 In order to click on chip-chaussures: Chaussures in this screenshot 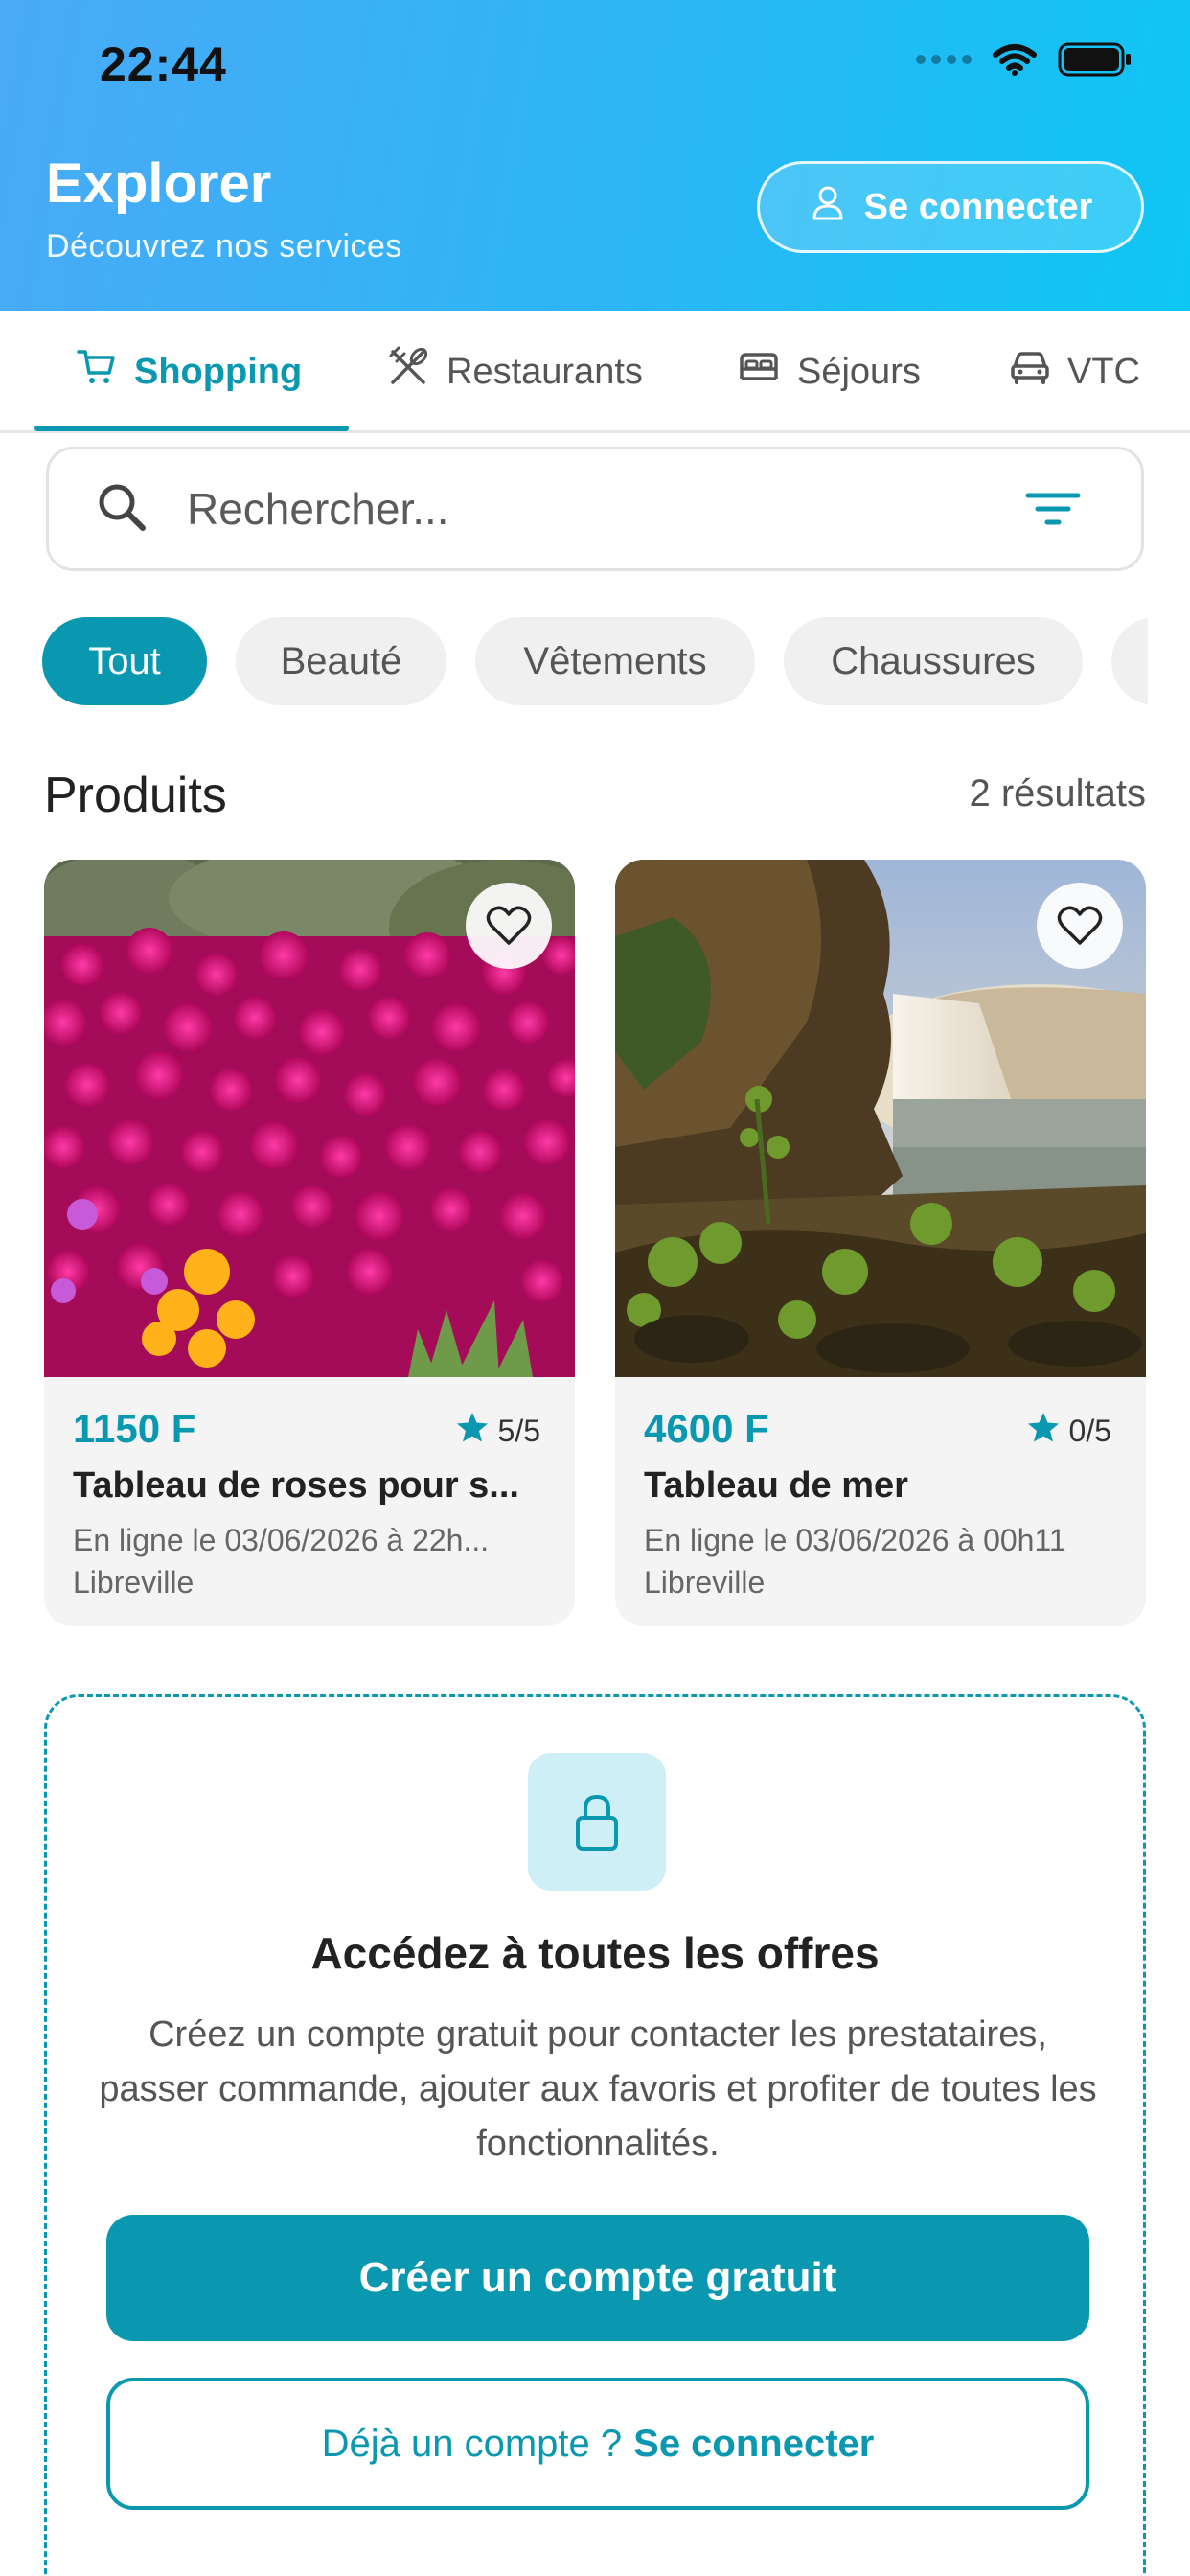, I will do `click(934, 661)`.